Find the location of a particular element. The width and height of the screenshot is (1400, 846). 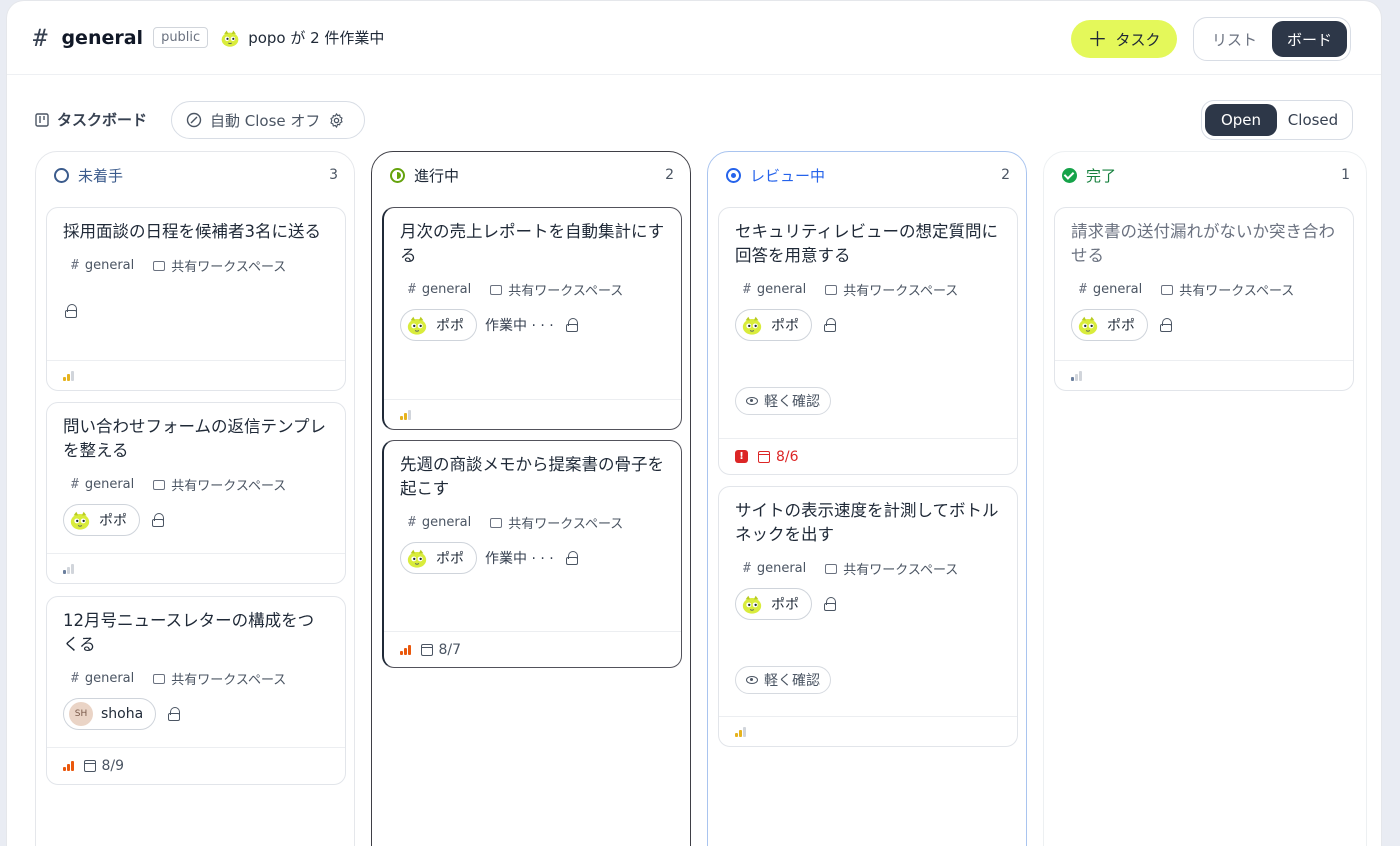

column-count: 2 is located at coordinates (1005, 175).